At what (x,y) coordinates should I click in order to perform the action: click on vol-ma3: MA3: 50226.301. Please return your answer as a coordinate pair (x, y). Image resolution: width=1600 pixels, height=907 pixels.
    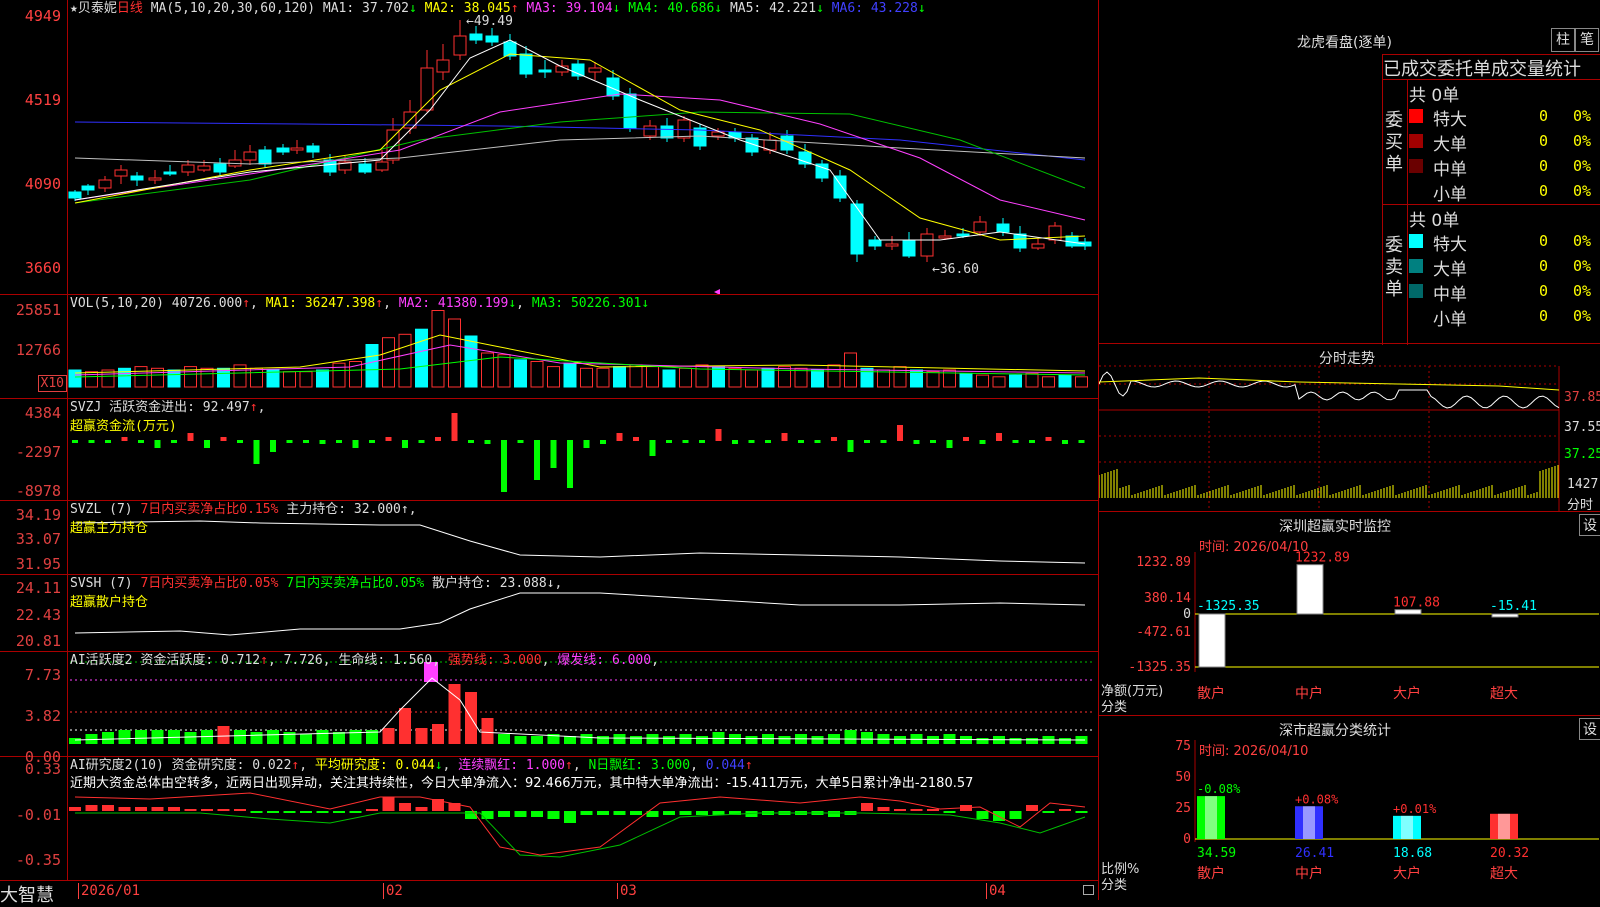
    Looking at the image, I should click on (586, 303).